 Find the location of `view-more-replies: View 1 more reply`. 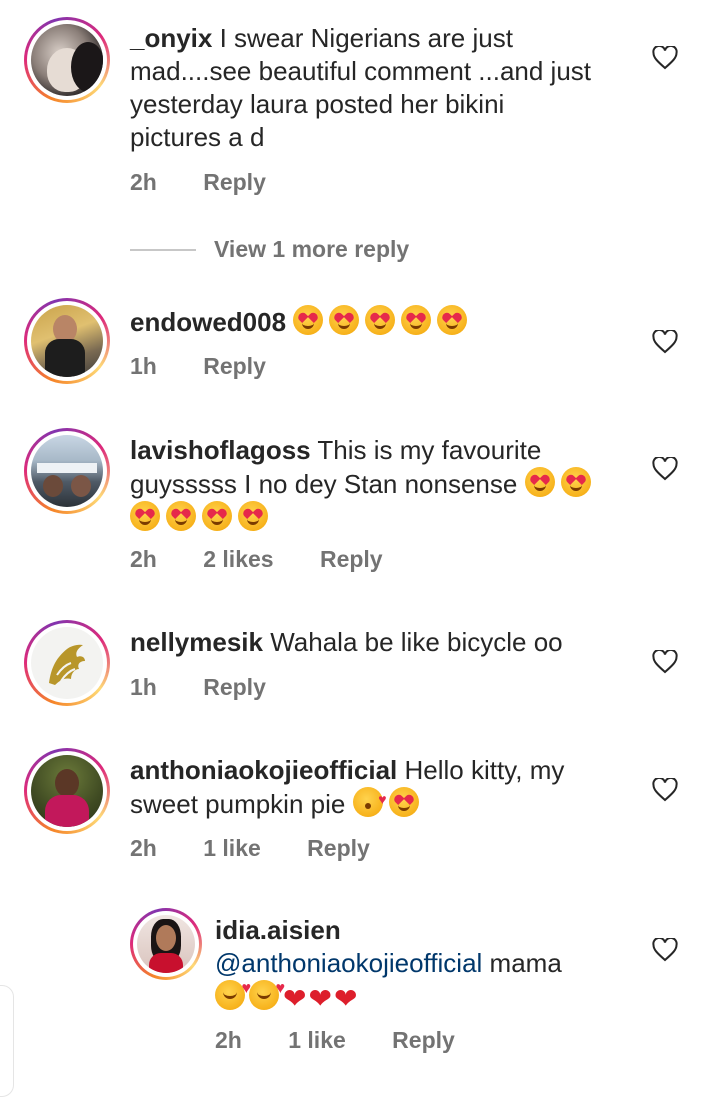

view-more-replies: View 1 more reply is located at coordinates (269, 249).